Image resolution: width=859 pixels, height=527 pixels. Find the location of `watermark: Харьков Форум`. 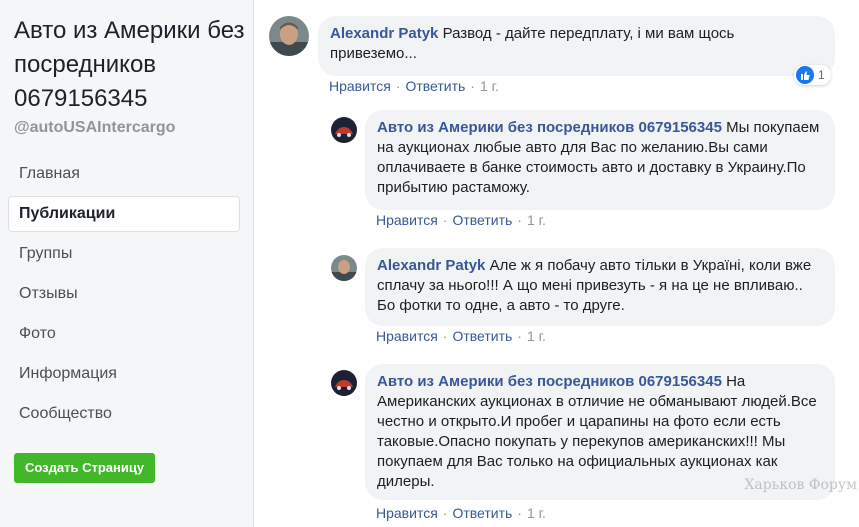

watermark: Харьков Форум is located at coordinates (800, 485).